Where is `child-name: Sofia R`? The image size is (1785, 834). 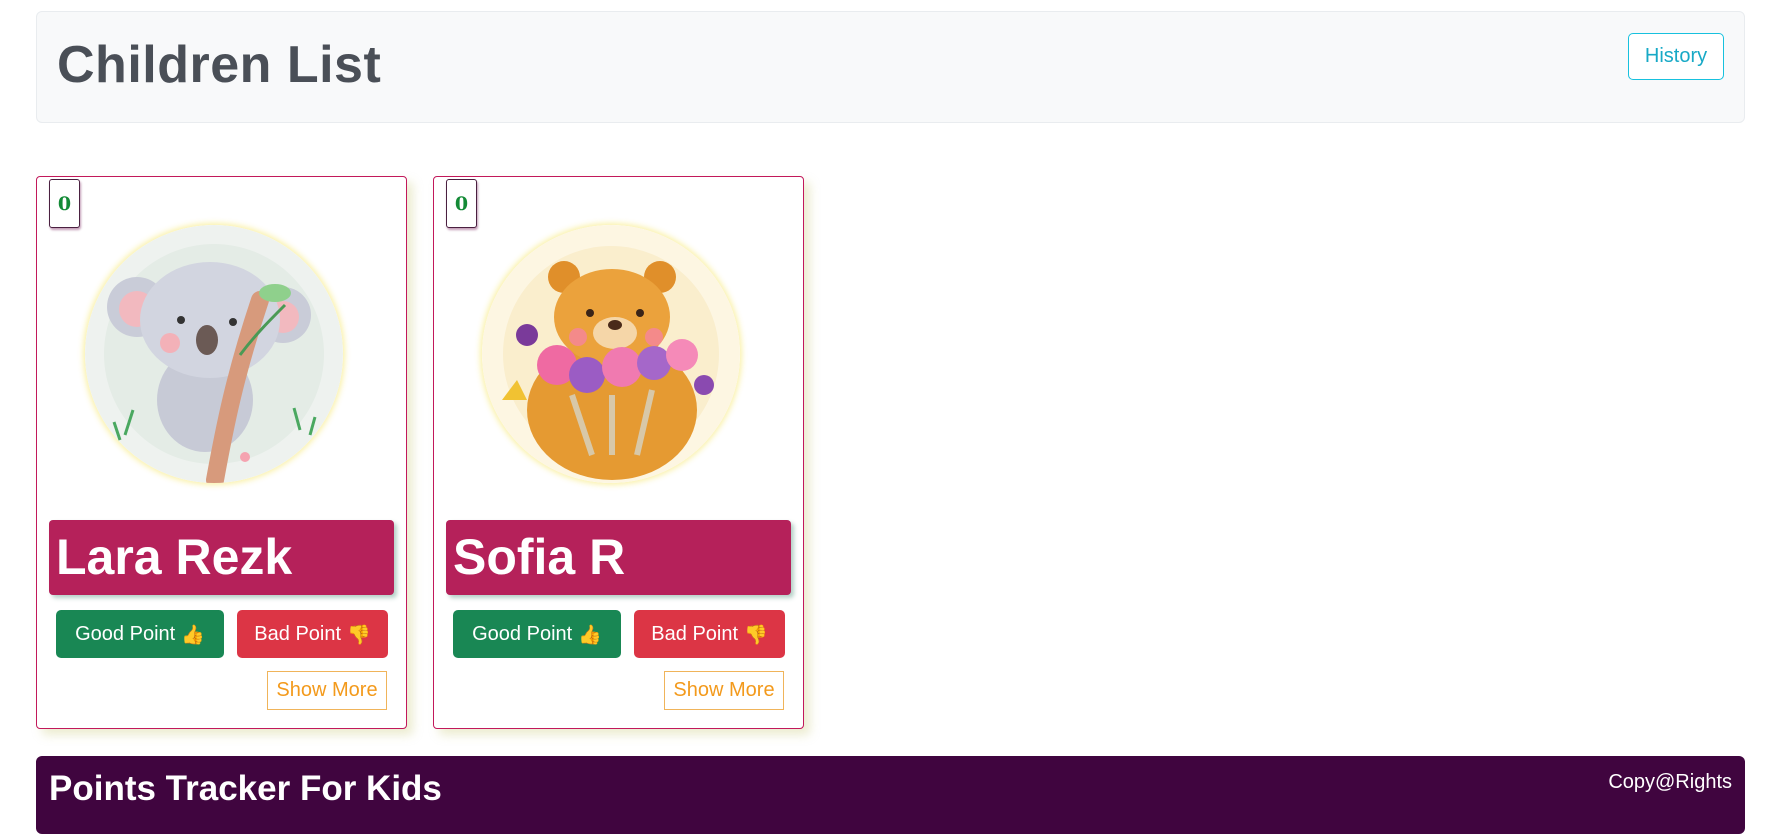 child-name: Sofia R is located at coordinates (618, 557).